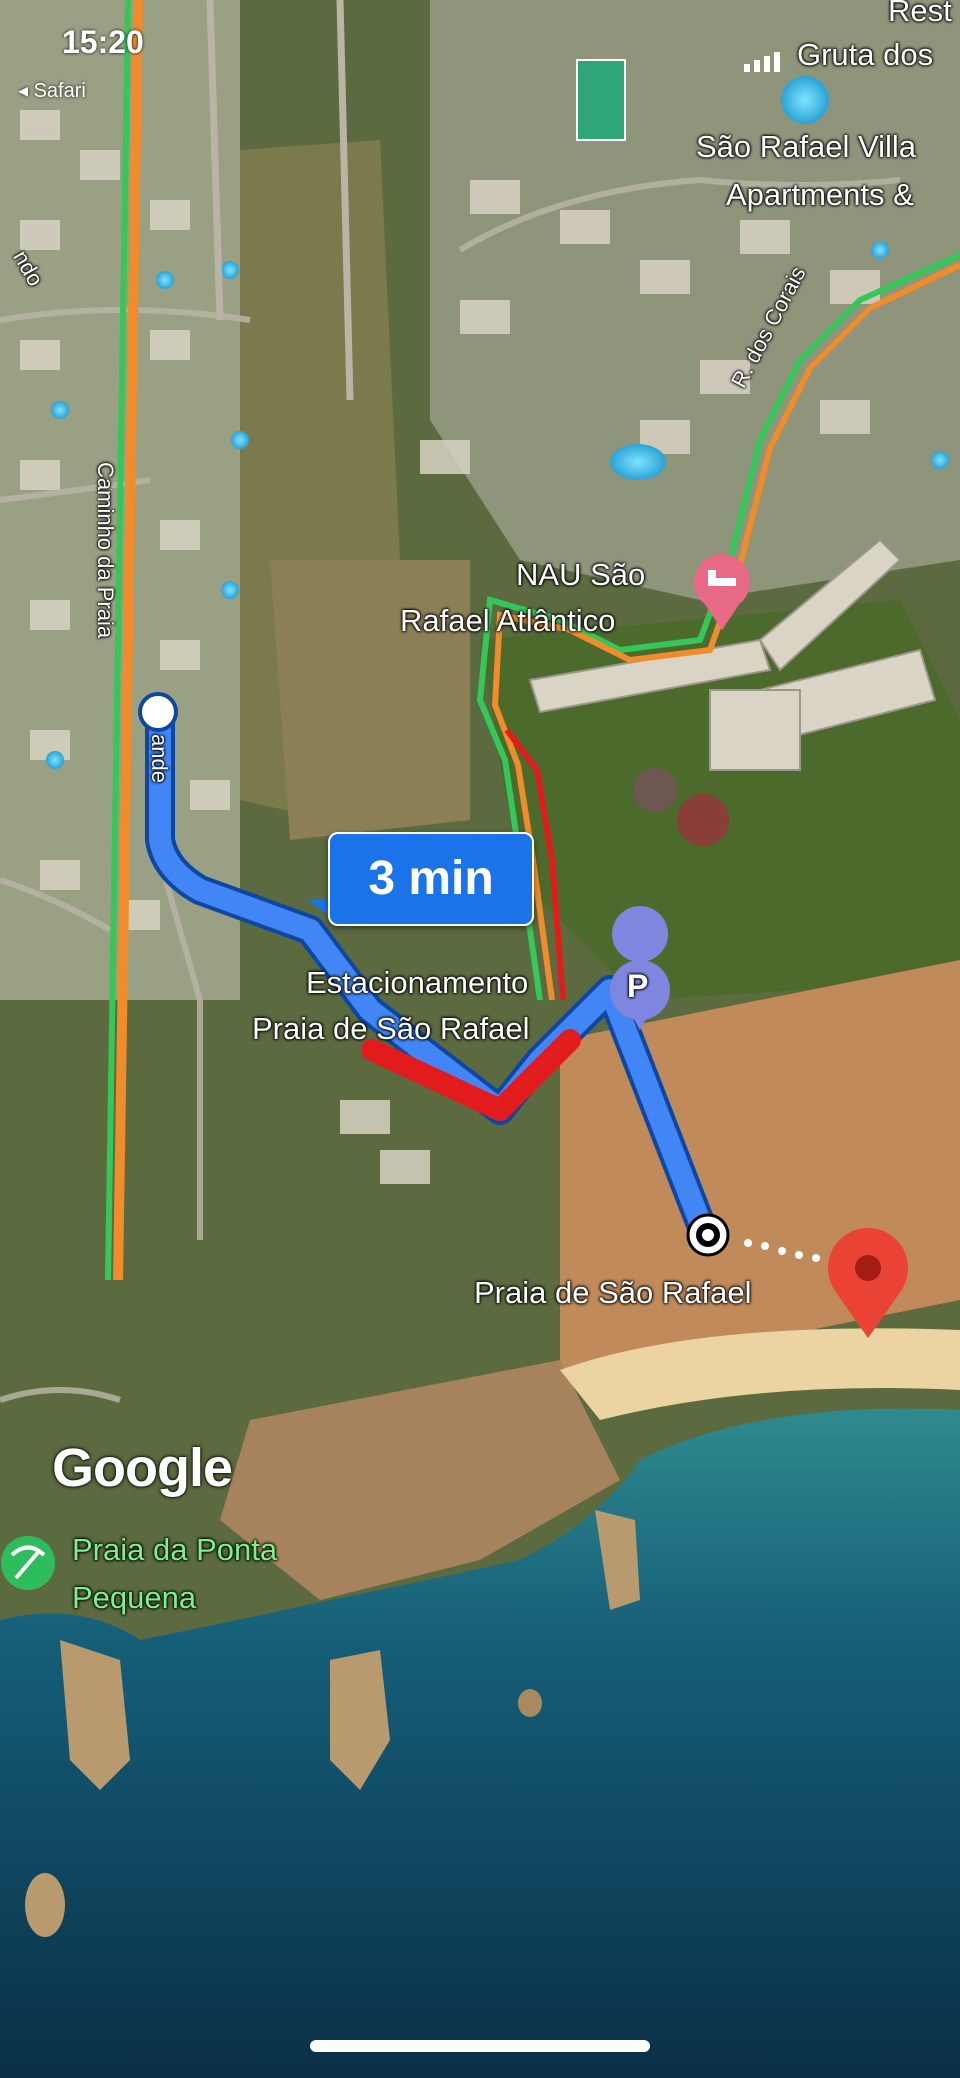  I want to click on google-logo: Google, so click(142, 1468).